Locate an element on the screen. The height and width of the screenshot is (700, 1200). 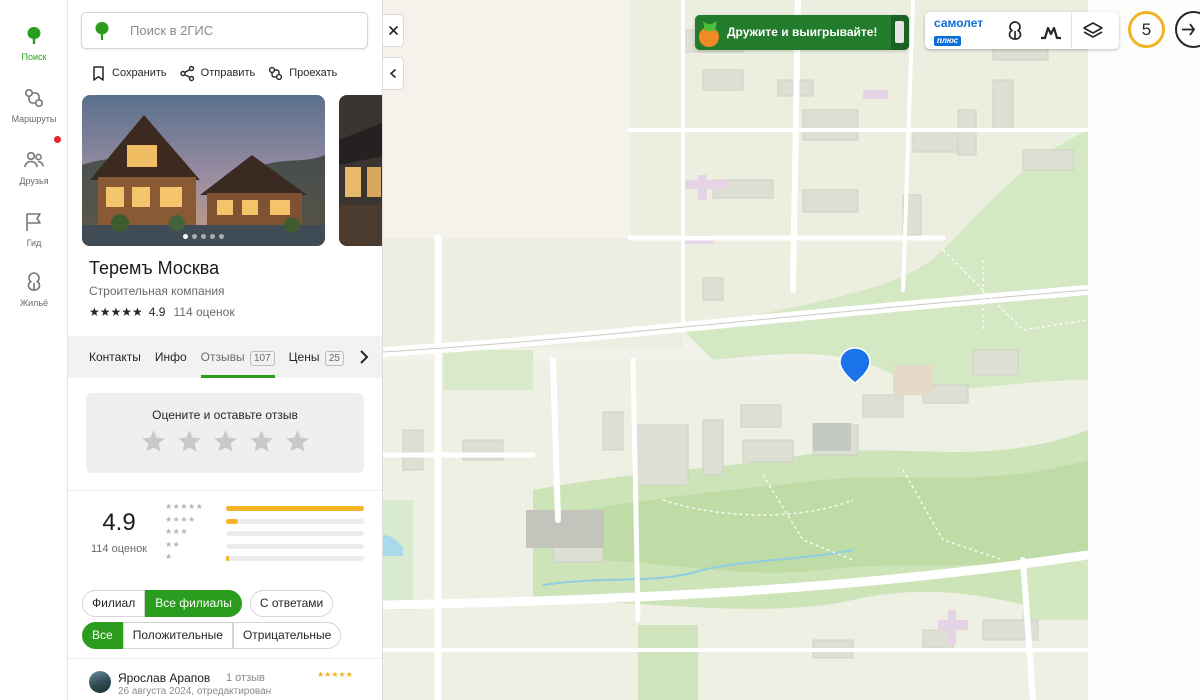
collapse-panel-button is located at coordinates (393, 73).